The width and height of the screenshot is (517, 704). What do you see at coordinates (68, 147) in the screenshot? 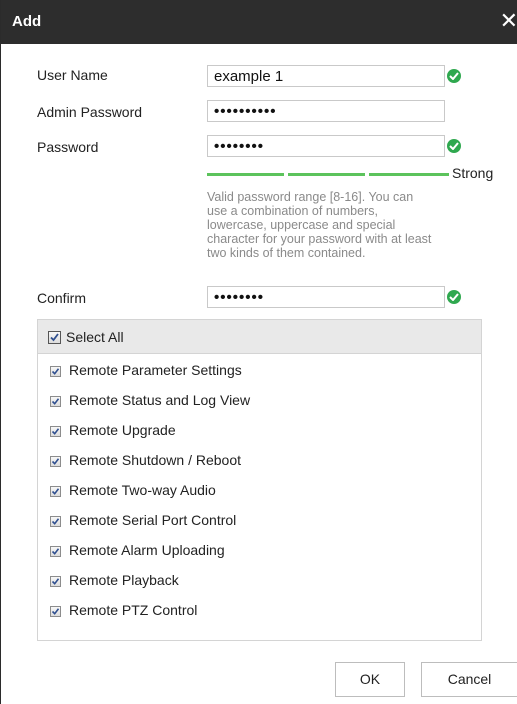
I see `password-label: Password` at bounding box center [68, 147].